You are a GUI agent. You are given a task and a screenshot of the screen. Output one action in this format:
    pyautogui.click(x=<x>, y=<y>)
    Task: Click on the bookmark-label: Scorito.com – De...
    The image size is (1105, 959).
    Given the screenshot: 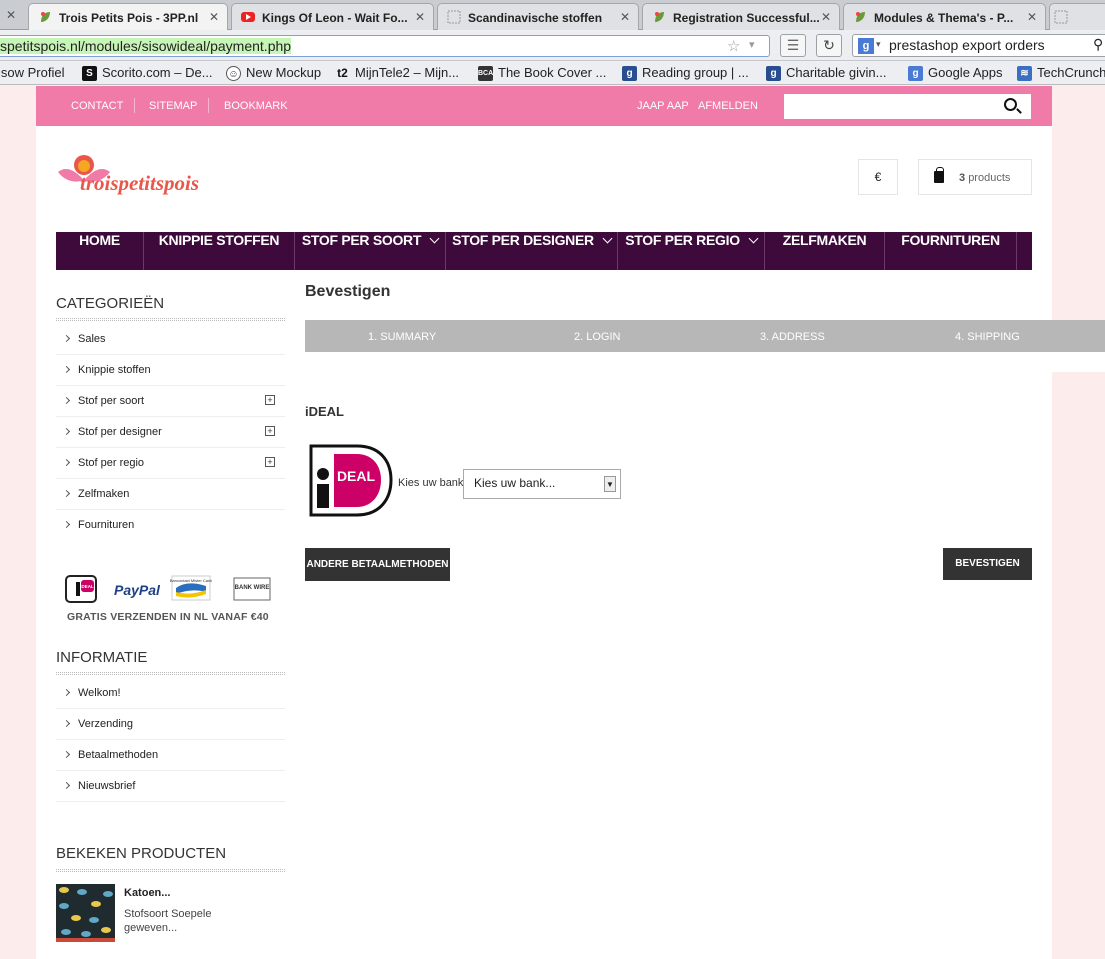 What is the action you would take?
    pyautogui.click(x=157, y=72)
    